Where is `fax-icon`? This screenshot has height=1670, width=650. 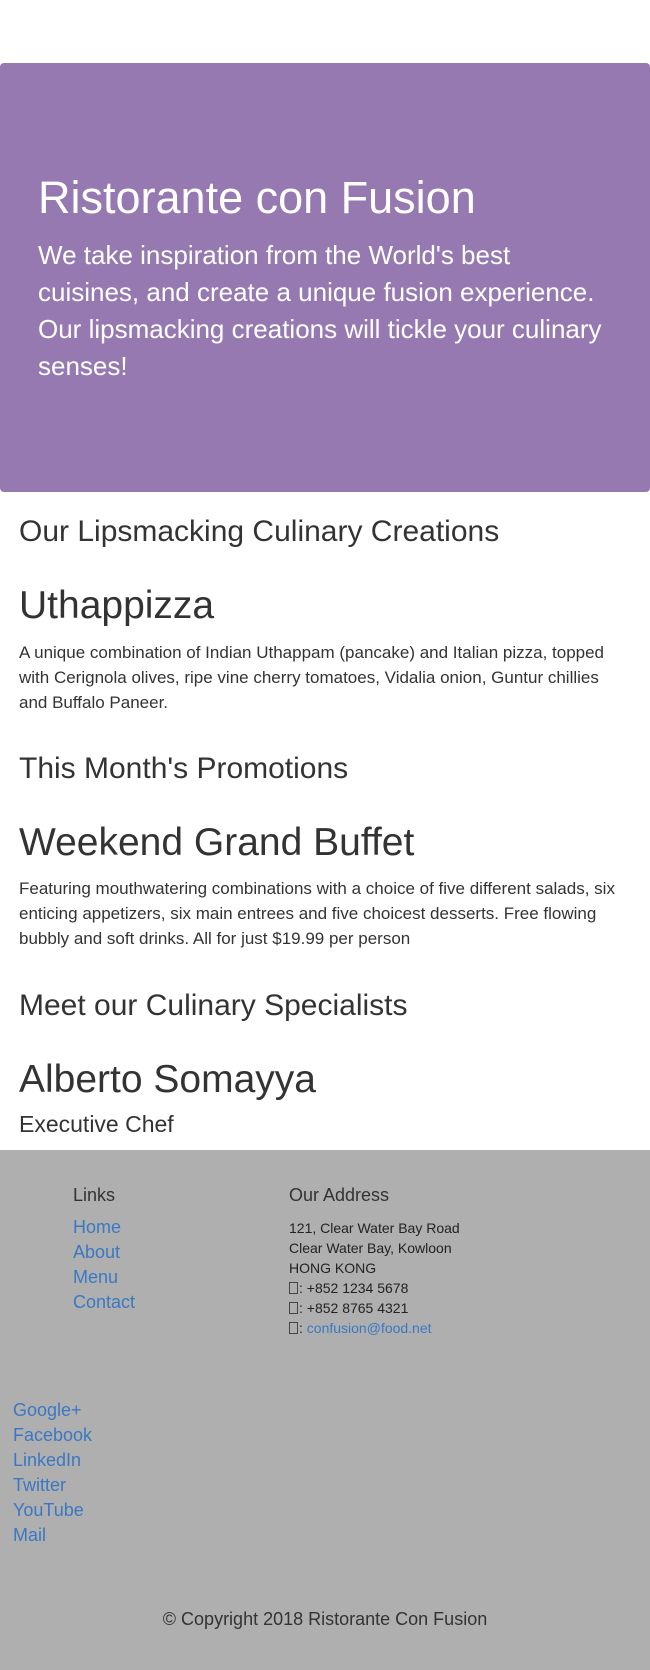 fax-icon is located at coordinates (293, 1308).